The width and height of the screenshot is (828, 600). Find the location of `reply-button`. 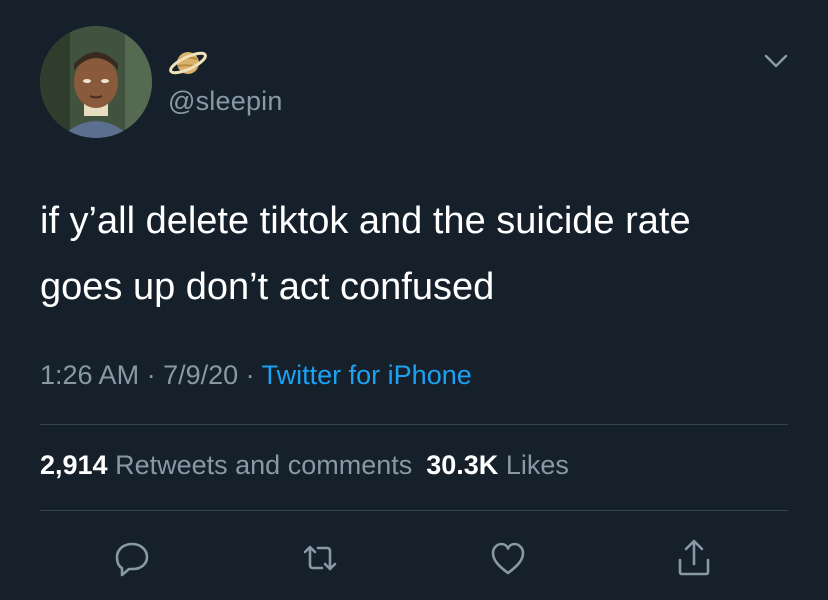

reply-button is located at coordinates (132, 558).